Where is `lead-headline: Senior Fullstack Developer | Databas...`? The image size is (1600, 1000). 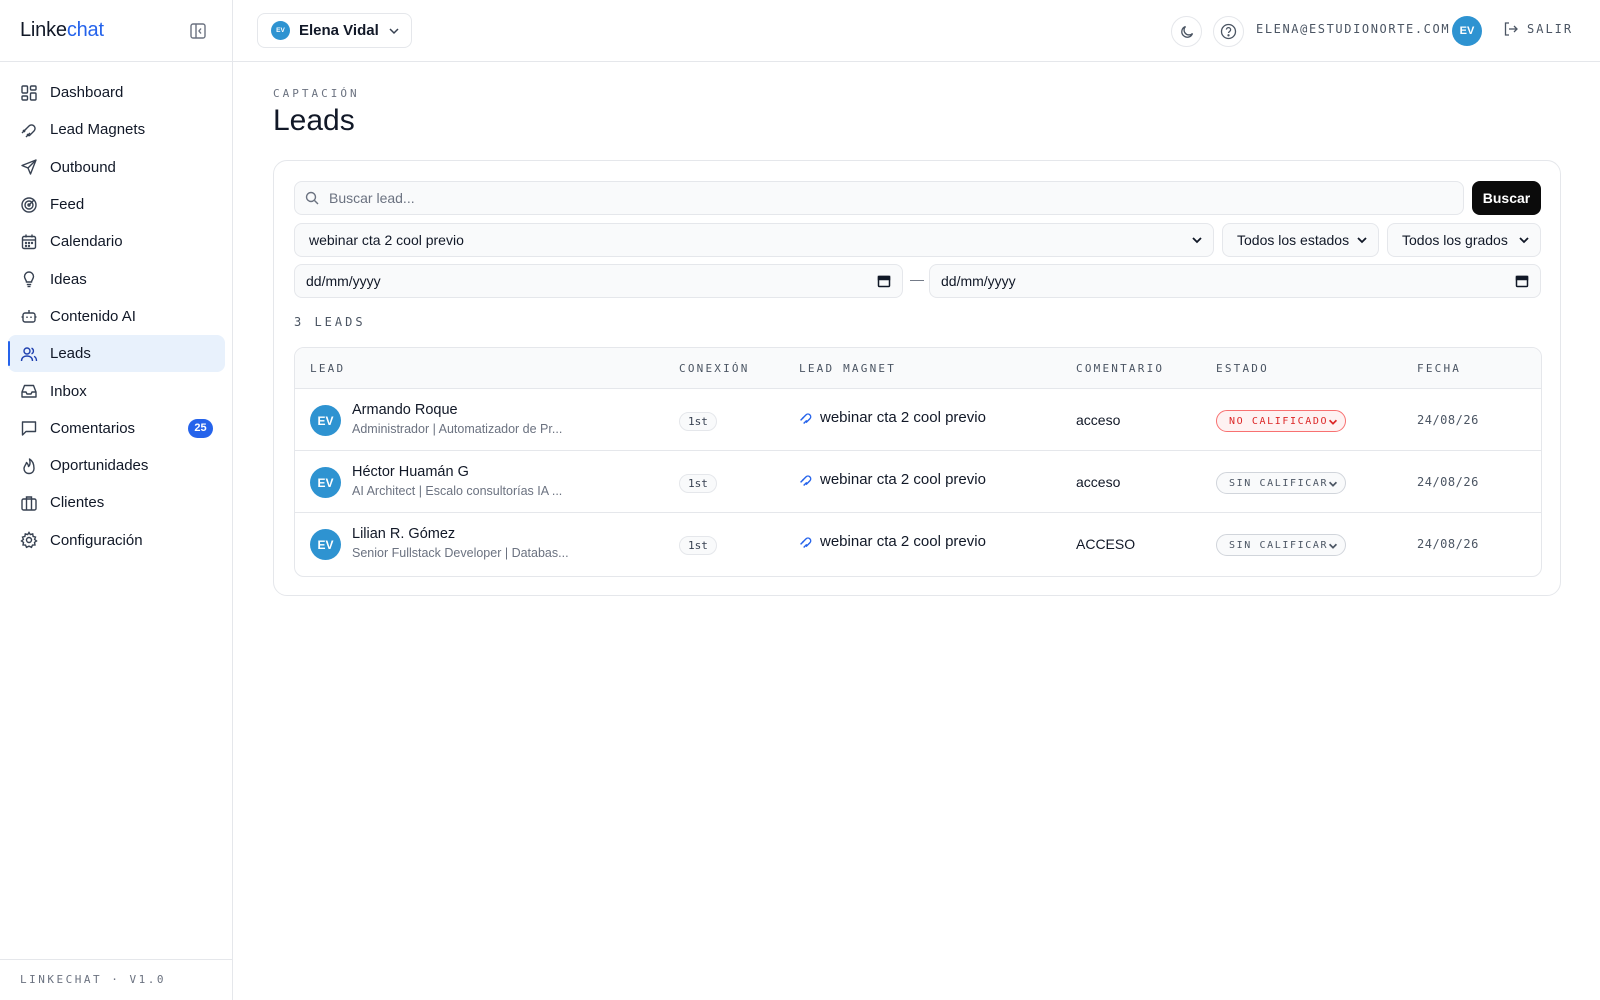
lead-headline: Senior Fullstack Developer | Databas... is located at coordinates (460, 553).